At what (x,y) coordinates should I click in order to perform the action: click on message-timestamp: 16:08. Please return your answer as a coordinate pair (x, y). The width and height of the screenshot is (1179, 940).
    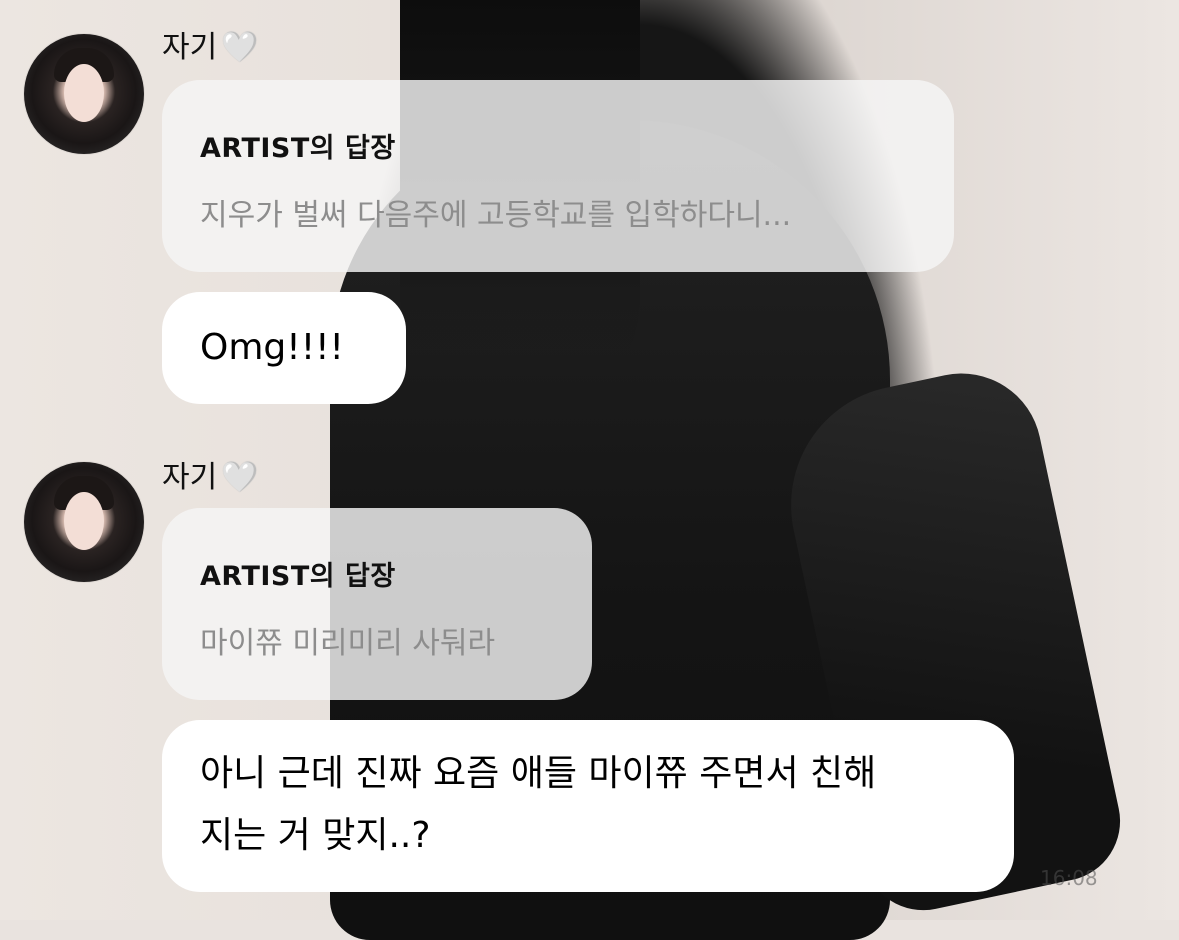
    Looking at the image, I should click on (1069, 878).